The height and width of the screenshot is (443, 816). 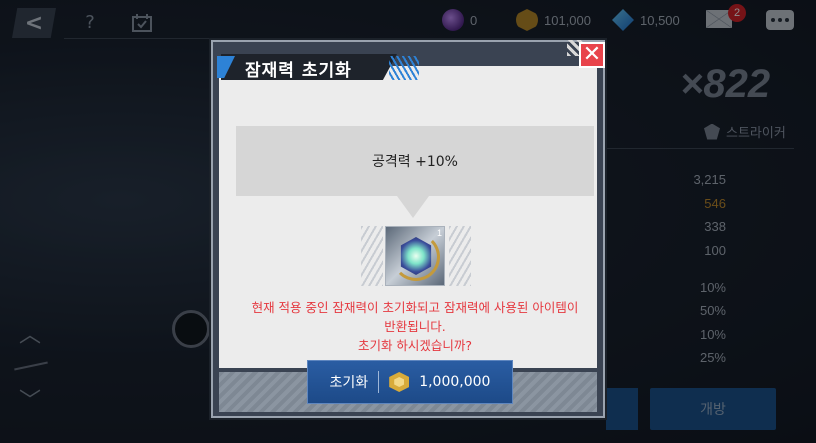 I want to click on item-count: 1, so click(x=439, y=233).